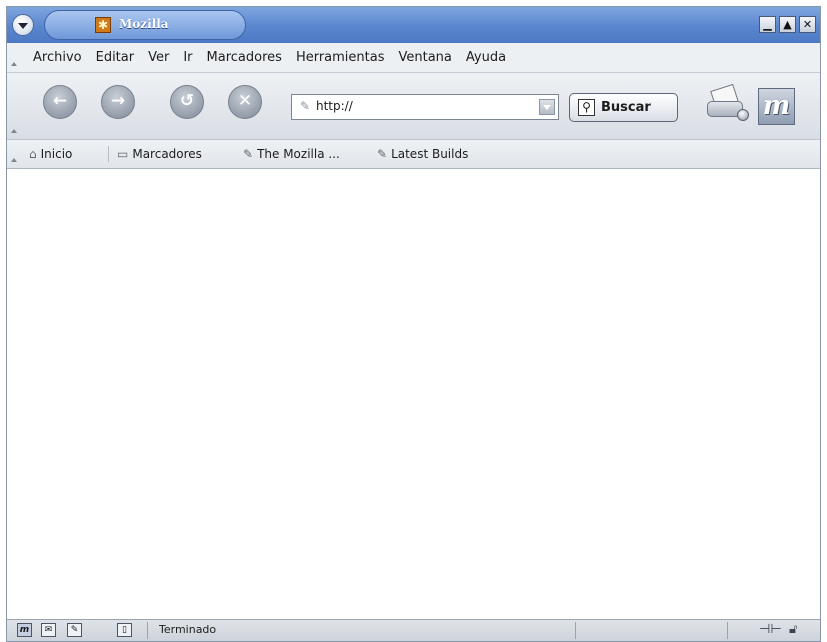  I want to click on page-icon: ✎, so click(305, 106).